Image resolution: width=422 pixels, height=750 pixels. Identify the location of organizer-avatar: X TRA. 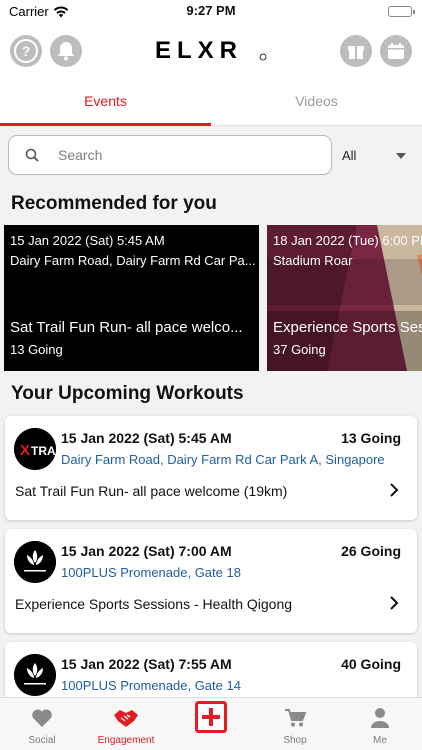
(35, 449).